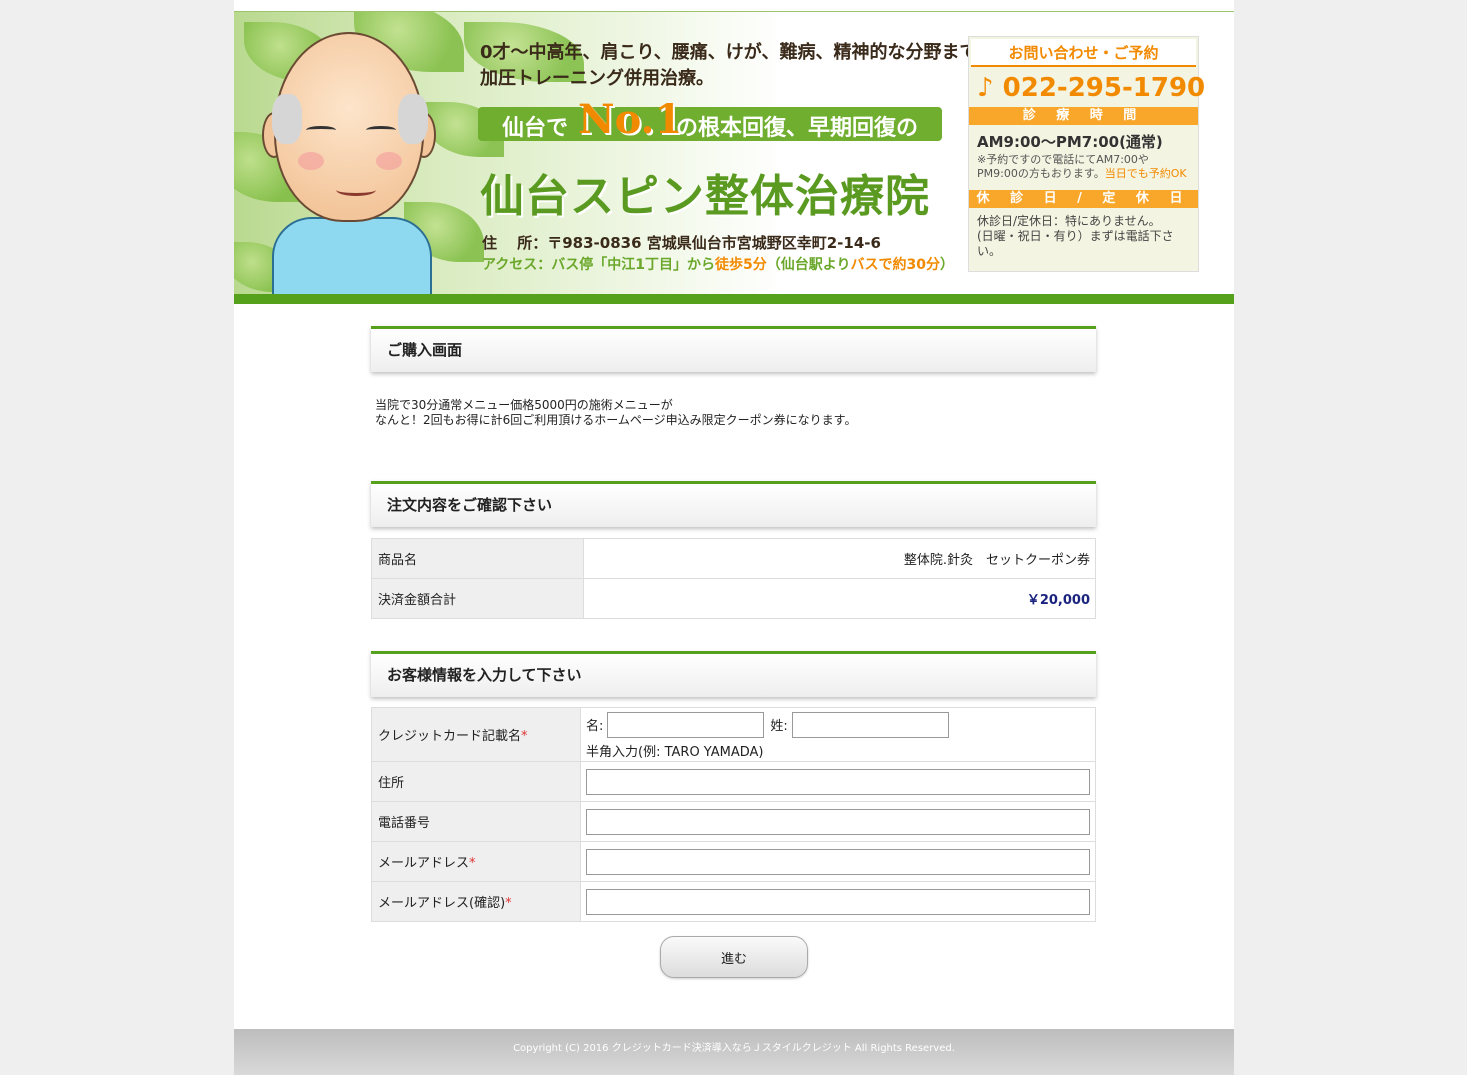 The width and height of the screenshot is (1467, 1075). What do you see at coordinates (1075, 243) in the screenshot?
I see `holiday-line2: (日曜・祝日・有り）まずは電話下さい。` at bounding box center [1075, 243].